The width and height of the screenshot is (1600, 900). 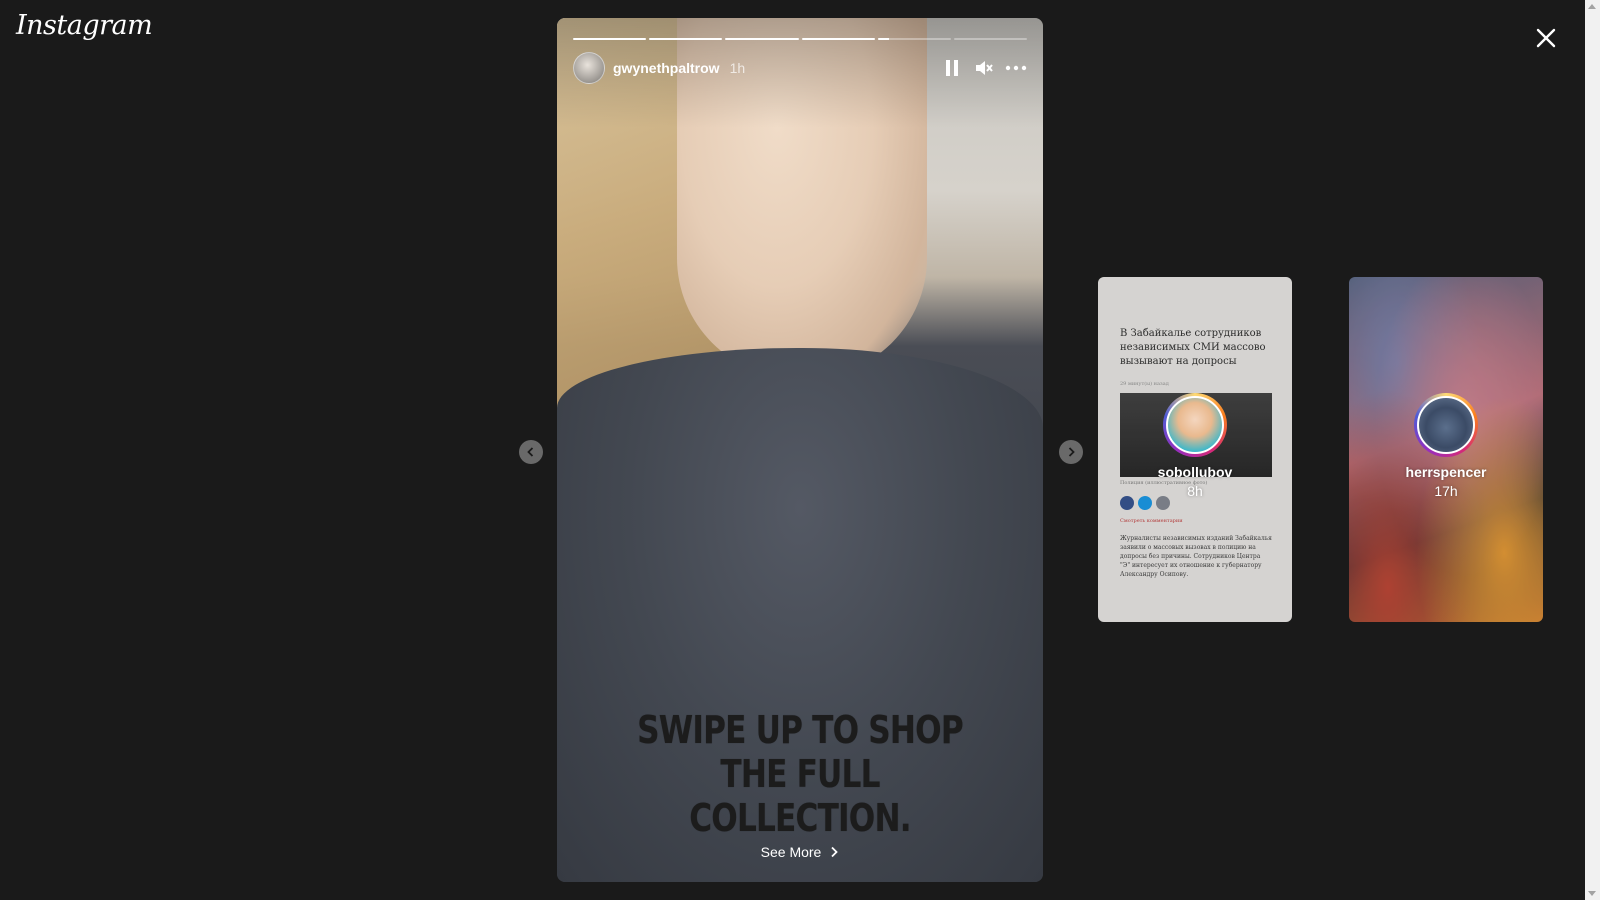 I want to click on previous-story-button, so click(x=531, y=452).